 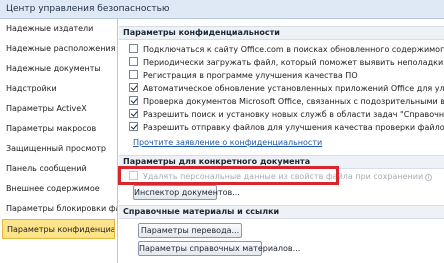 I want to click on sidebar-item-addins: Надстройки, so click(x=58, y=89).